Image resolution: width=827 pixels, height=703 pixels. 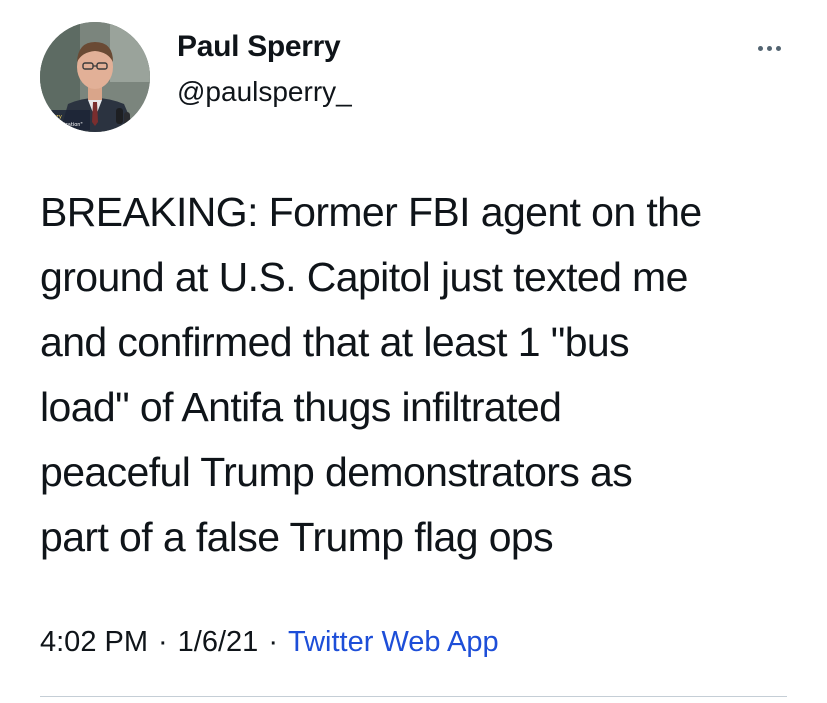 I want to click on avatar-image: Sperry or, "Infiltration", so click(x=95, y=77).